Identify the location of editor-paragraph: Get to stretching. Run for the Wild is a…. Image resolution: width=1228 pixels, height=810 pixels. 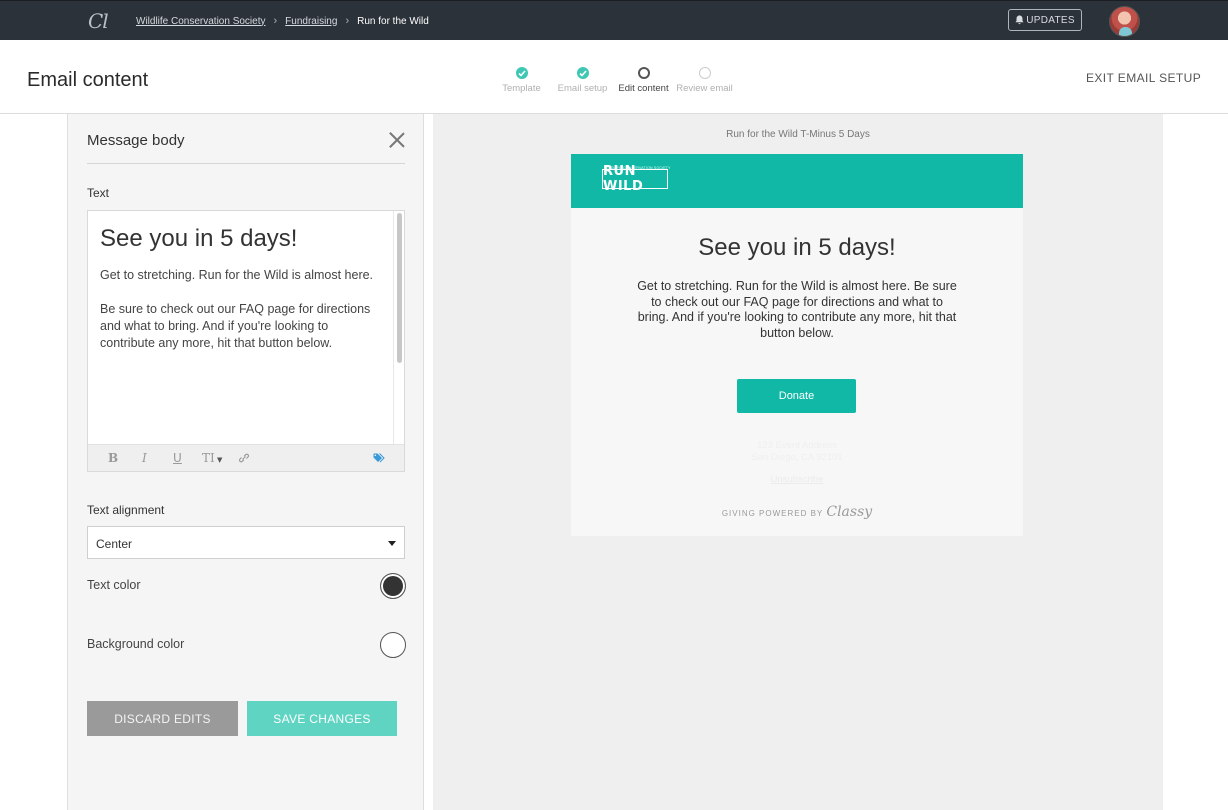
(237, 275).